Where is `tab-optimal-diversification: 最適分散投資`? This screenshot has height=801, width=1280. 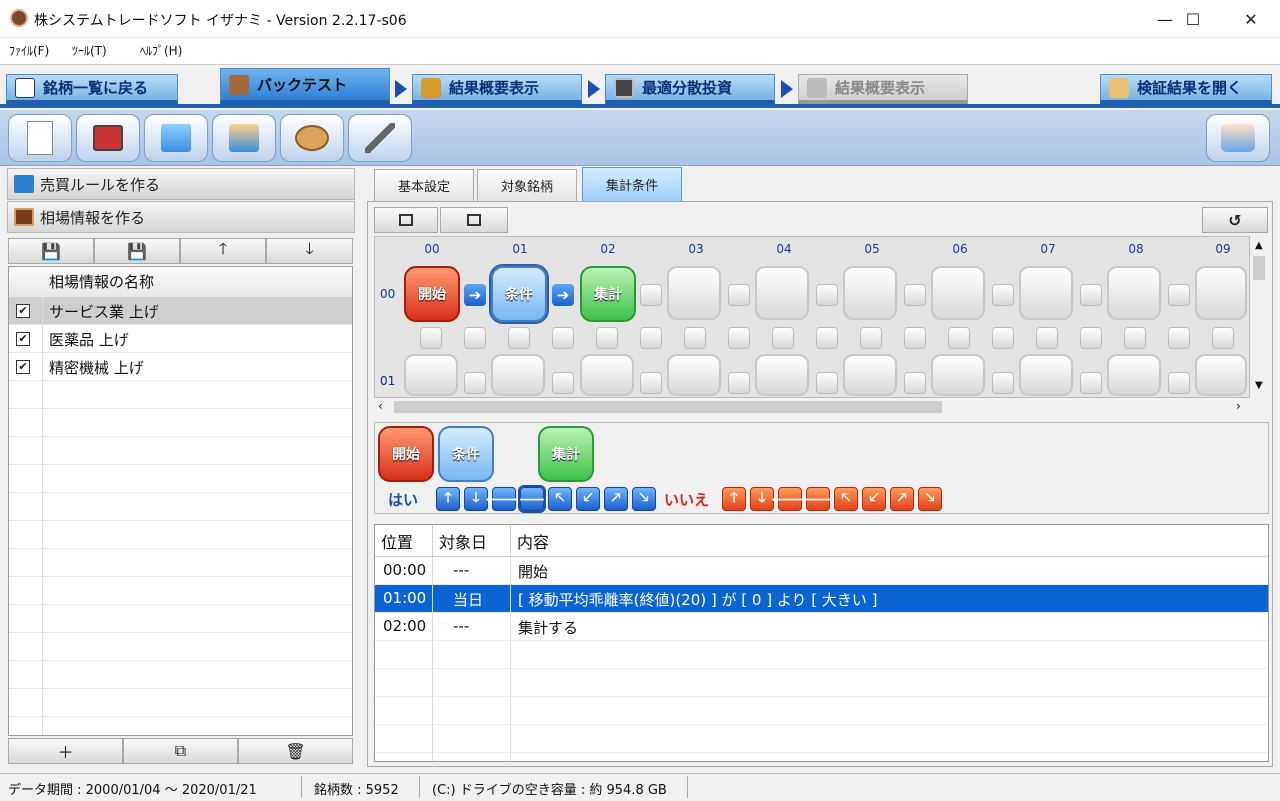
tab-optimal-diversification: 最適分散投資 is located at coordinates (690, 89).